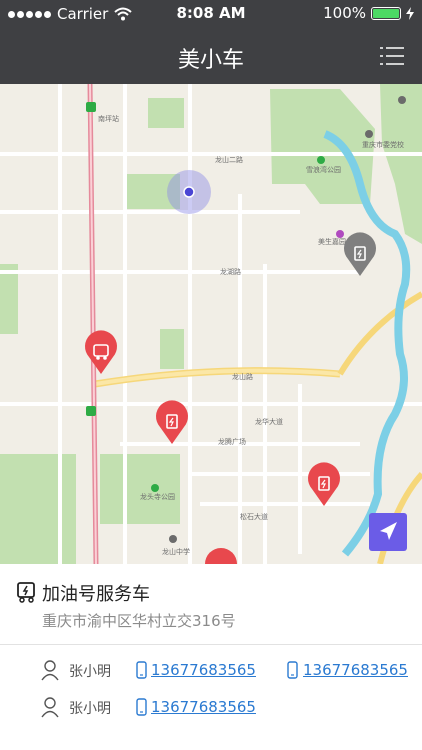 Image resolution: width=422 pixels, height=750 pixels. Describe the element at coordinates (383, 144) in the screenshot. I see `map-label: 重庆市委党校` at that location.